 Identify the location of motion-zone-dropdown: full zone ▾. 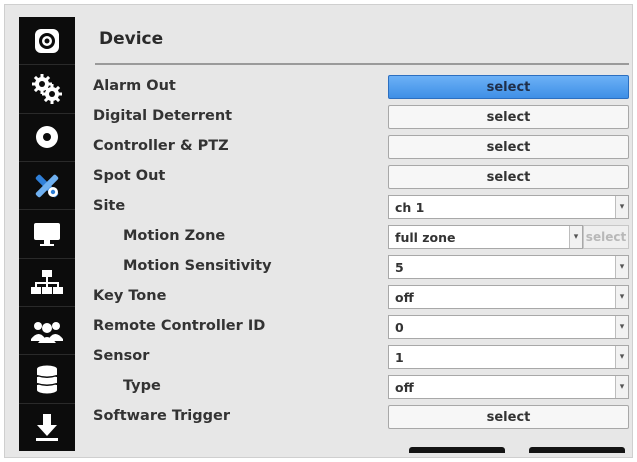
(485, 237).